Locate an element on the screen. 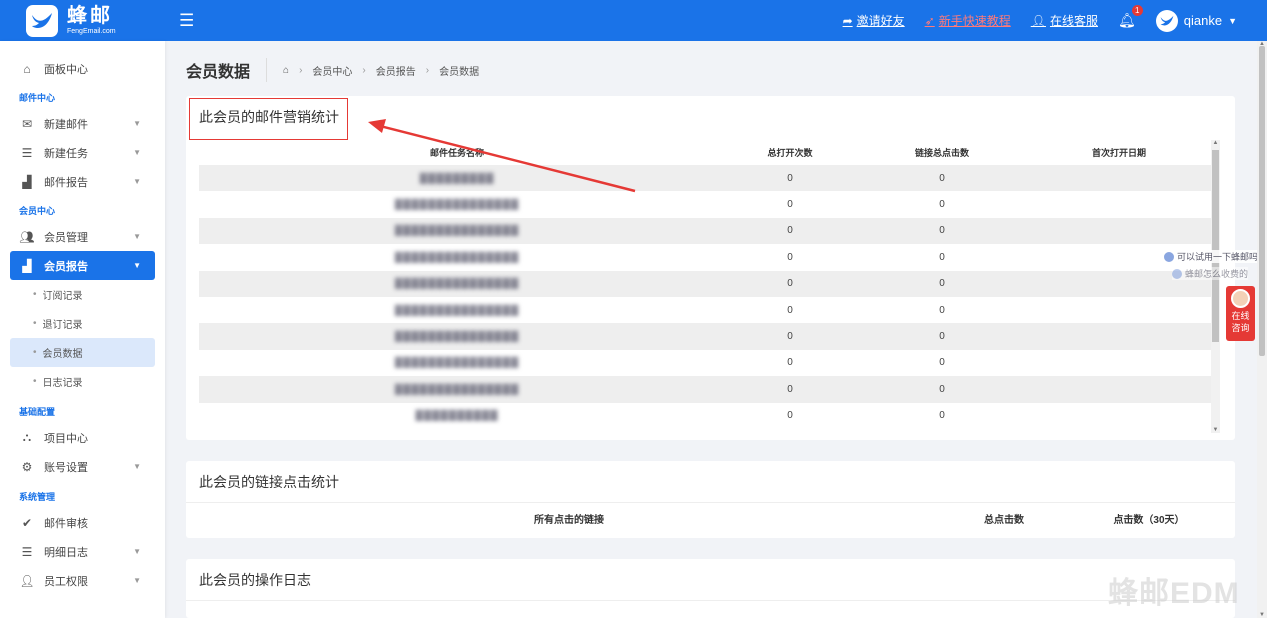 The height and width of the screenshot is (618, 1267). sidebar-item-new-mail: ✉ 新建邮件 ▼ is located at coordinates (82, 123).